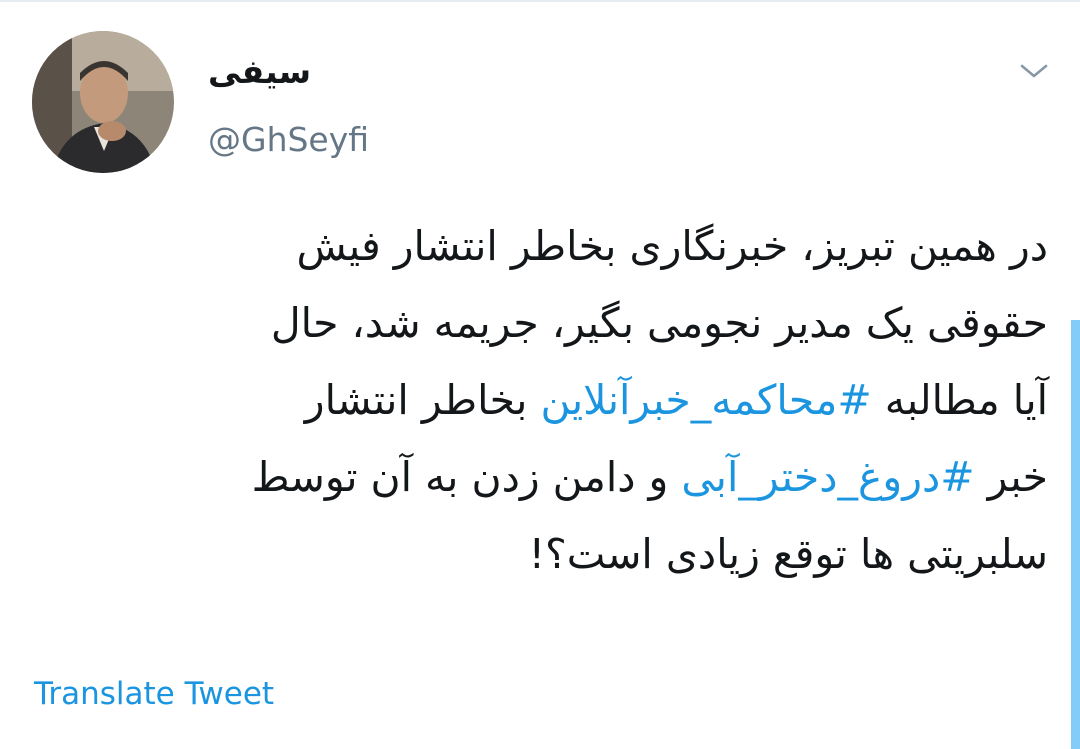 This screenshot has width=1080, height=749. I want to click on tweet-text-segment: بخاطر انتشار, so click(422, 400).